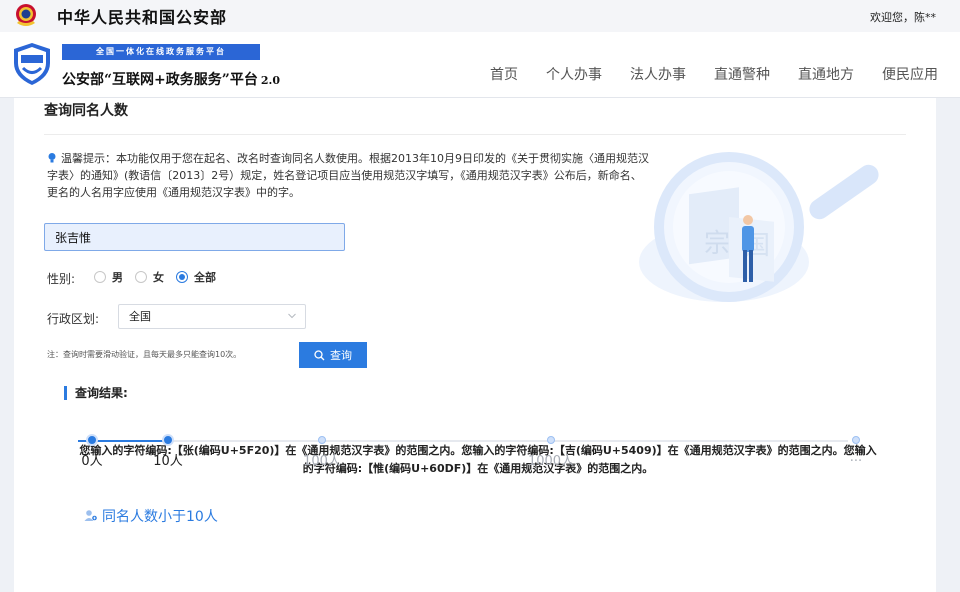  I want to click on search-button: 查询, so click(333, 355).